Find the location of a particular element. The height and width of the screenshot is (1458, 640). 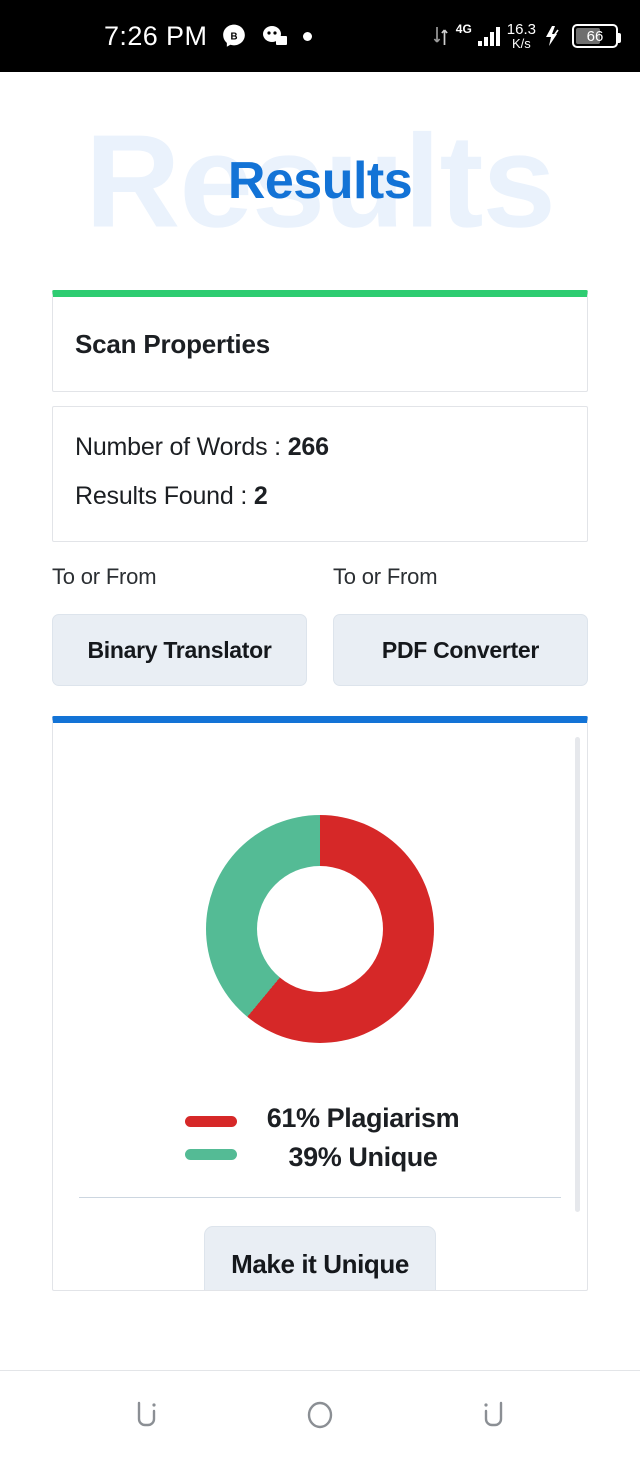

status-bar-left: 7:26 PM B is located at coordinates (208, 36).